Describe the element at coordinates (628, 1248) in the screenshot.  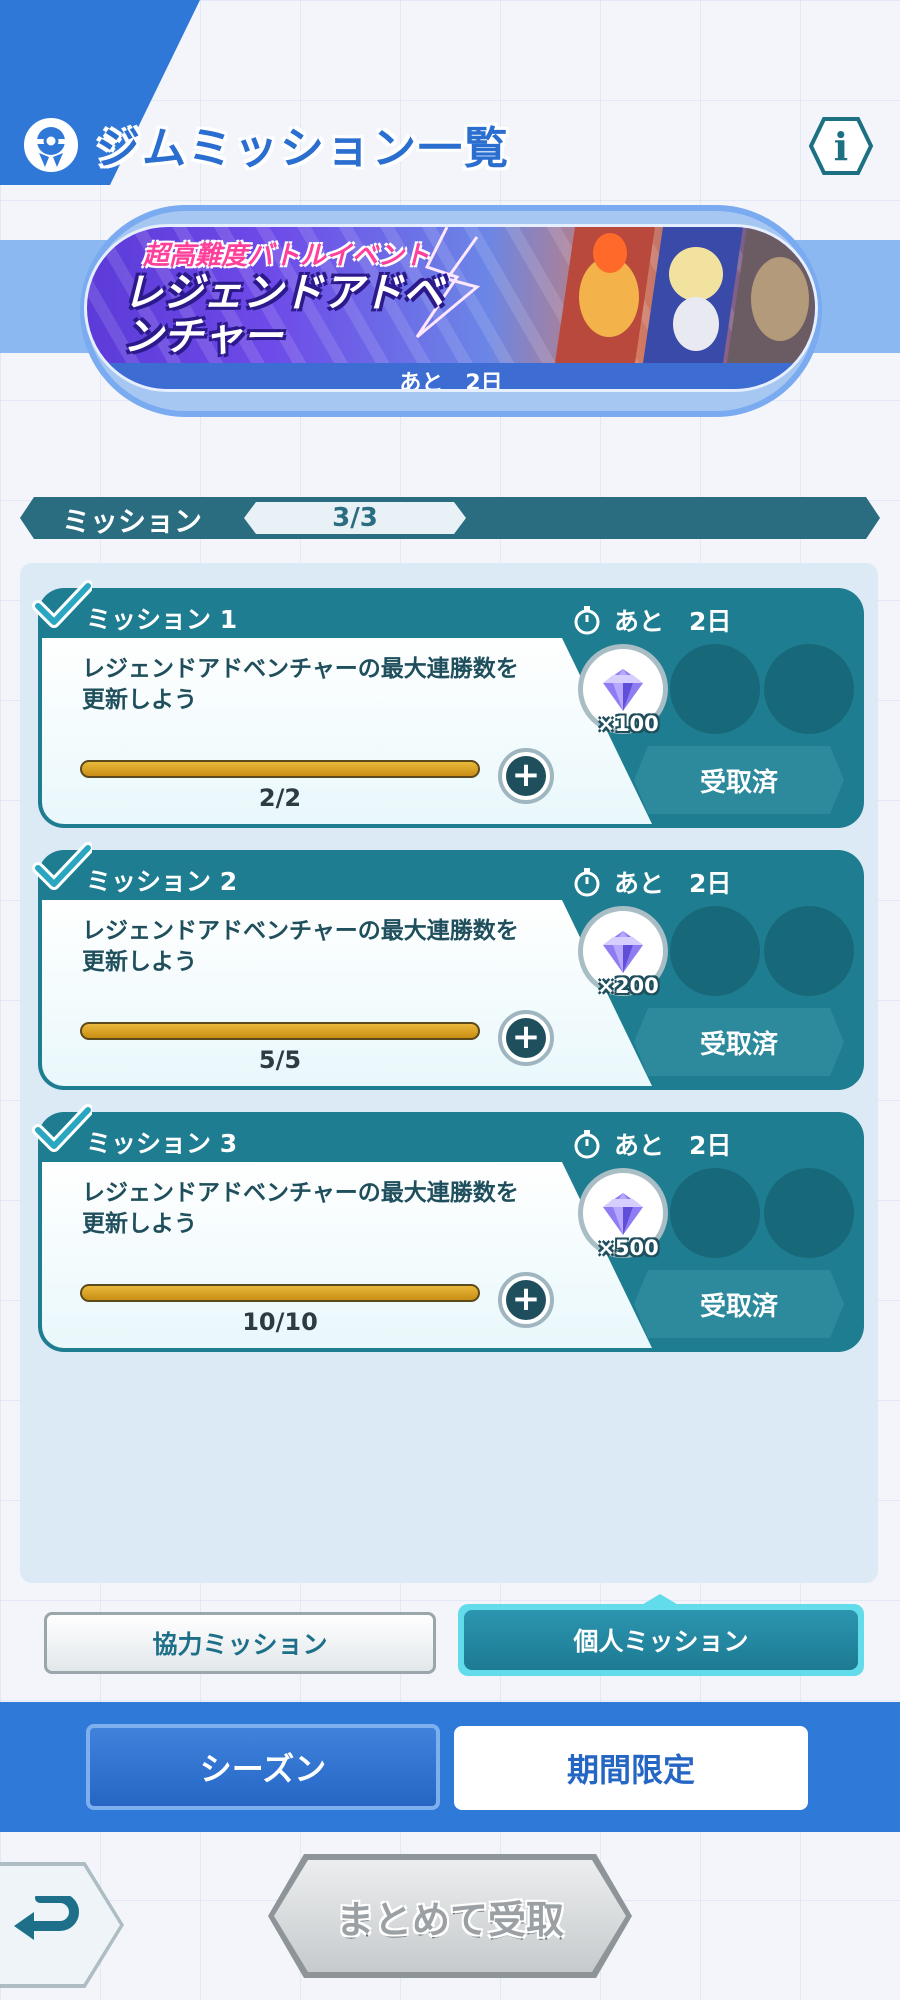
I see `reward-quantity: ×500` at that location.